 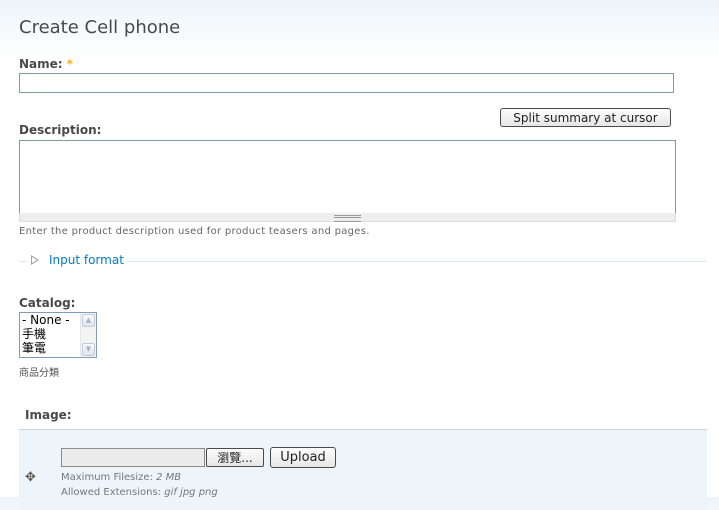 I want to click on collapsed-triangle-icon, so click(x=35, y=260).